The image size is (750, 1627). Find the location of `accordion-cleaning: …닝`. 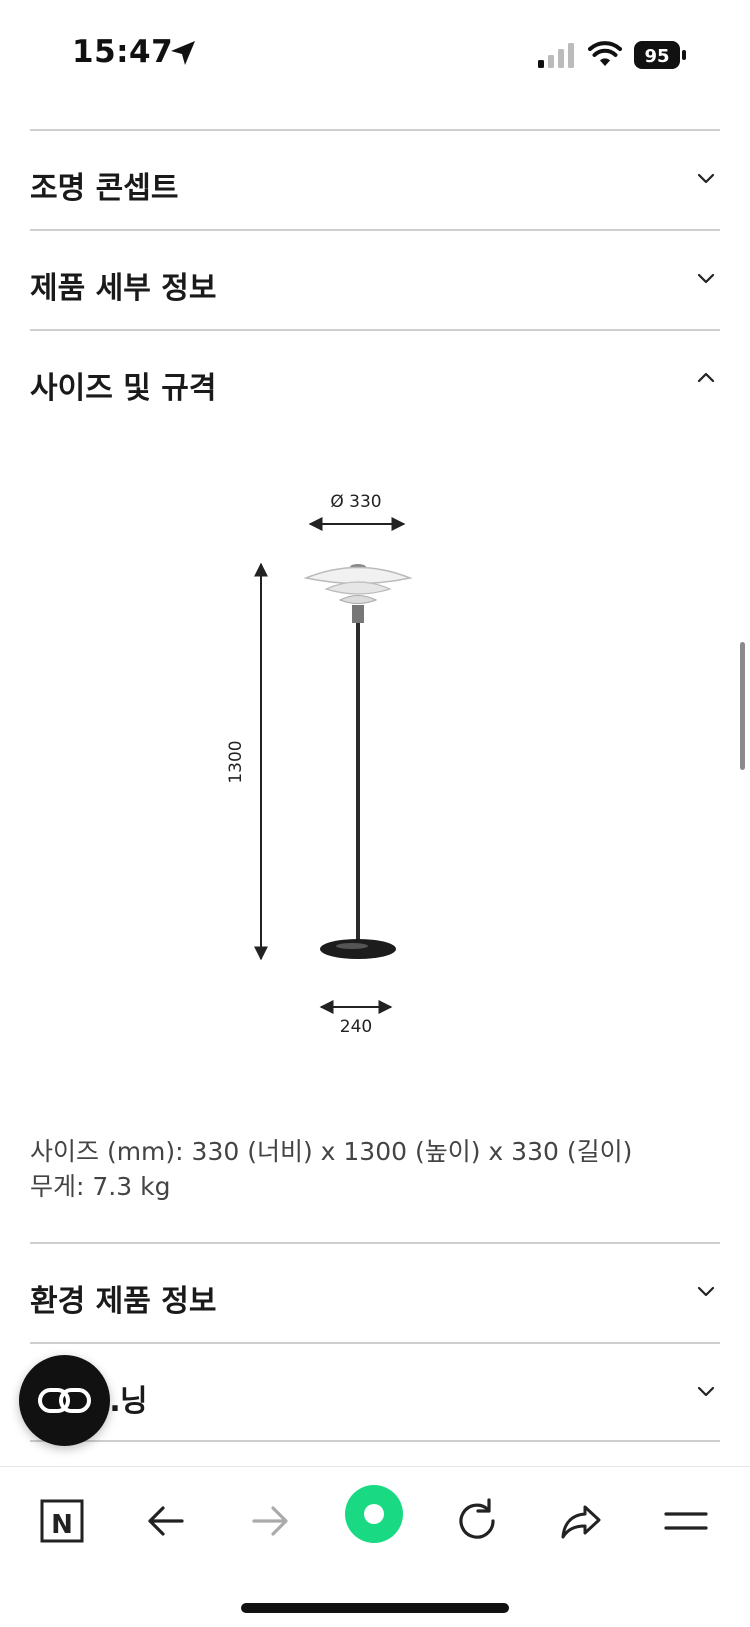

accordion-cleaning: …닝 is located at coordinates (375, 1392).